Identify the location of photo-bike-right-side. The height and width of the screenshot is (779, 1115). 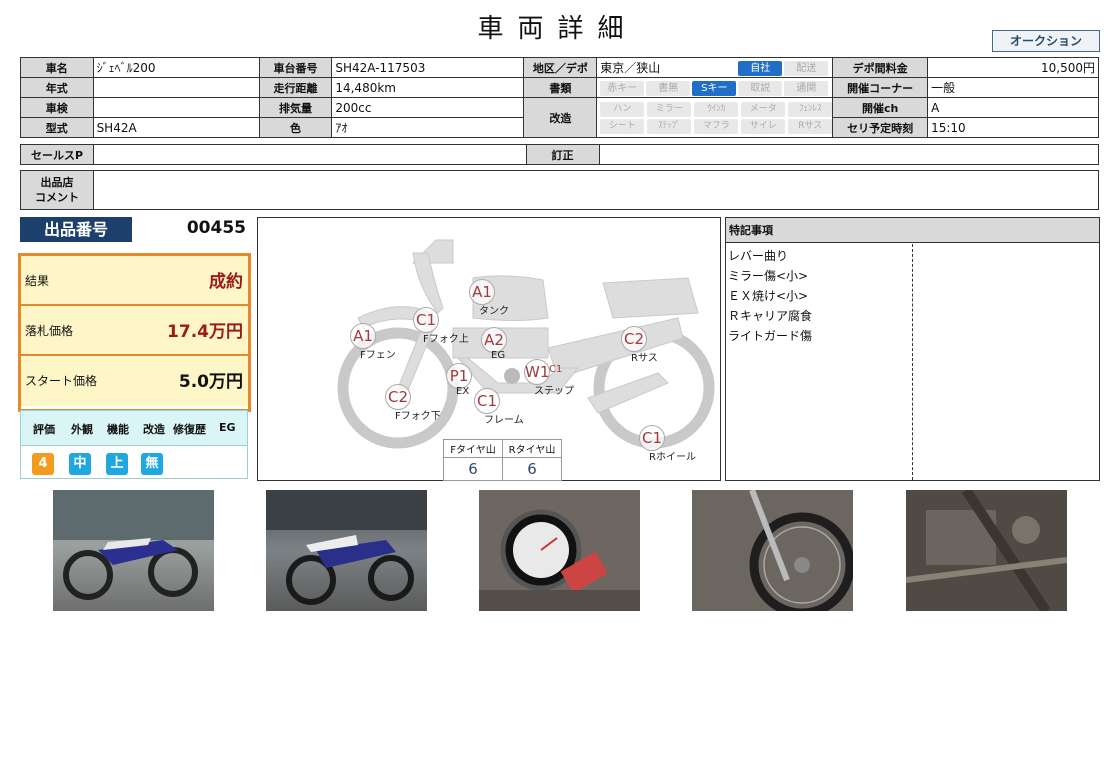
(346, 550).